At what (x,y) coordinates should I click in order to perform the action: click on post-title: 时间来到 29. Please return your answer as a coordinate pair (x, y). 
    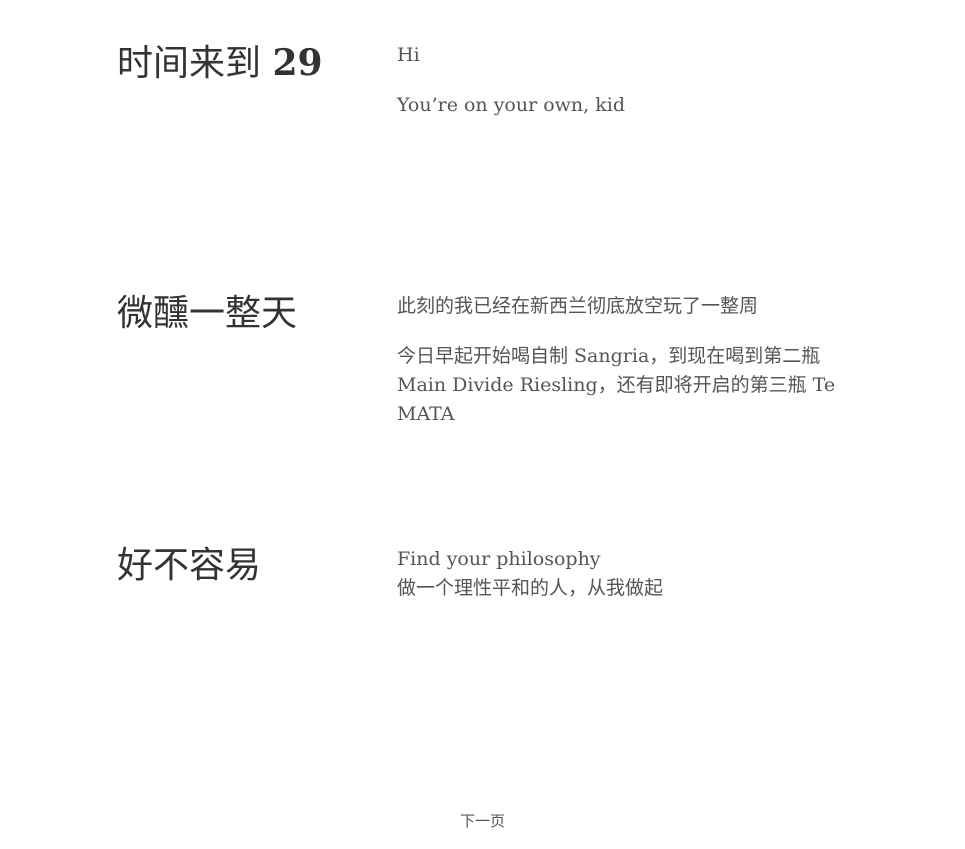
    Looking at the image, I should click on (220, 63).